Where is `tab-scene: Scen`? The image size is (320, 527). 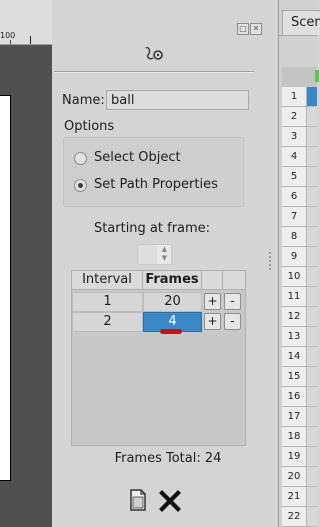
tab-scene: Scen is located at coordinates (301, 22).